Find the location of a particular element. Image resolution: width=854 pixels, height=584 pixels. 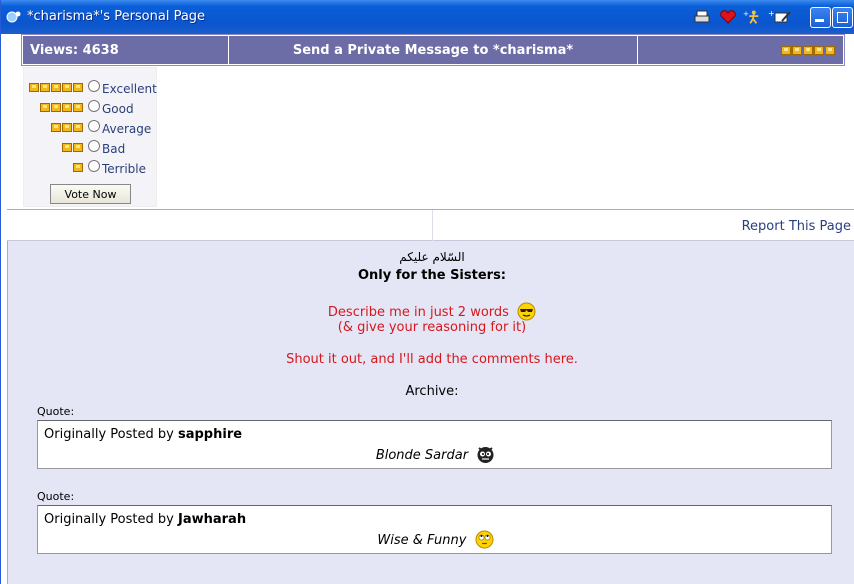

rating-label: Excellent is located at coordinates (129, 89).